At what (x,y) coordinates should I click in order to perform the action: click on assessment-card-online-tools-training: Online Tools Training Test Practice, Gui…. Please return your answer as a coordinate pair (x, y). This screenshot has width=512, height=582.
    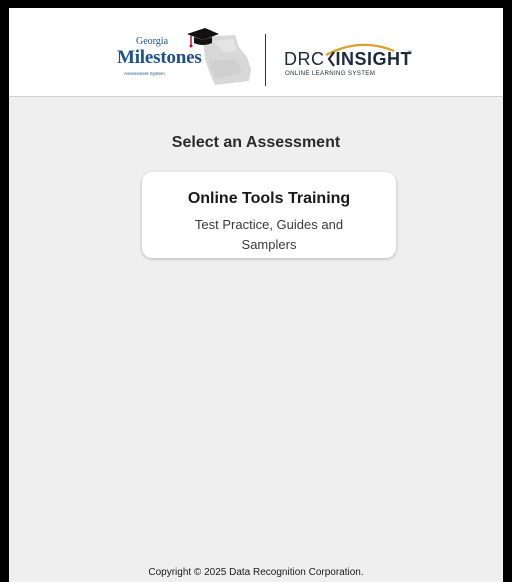
    Looking at the image, I should click on (269, 215).